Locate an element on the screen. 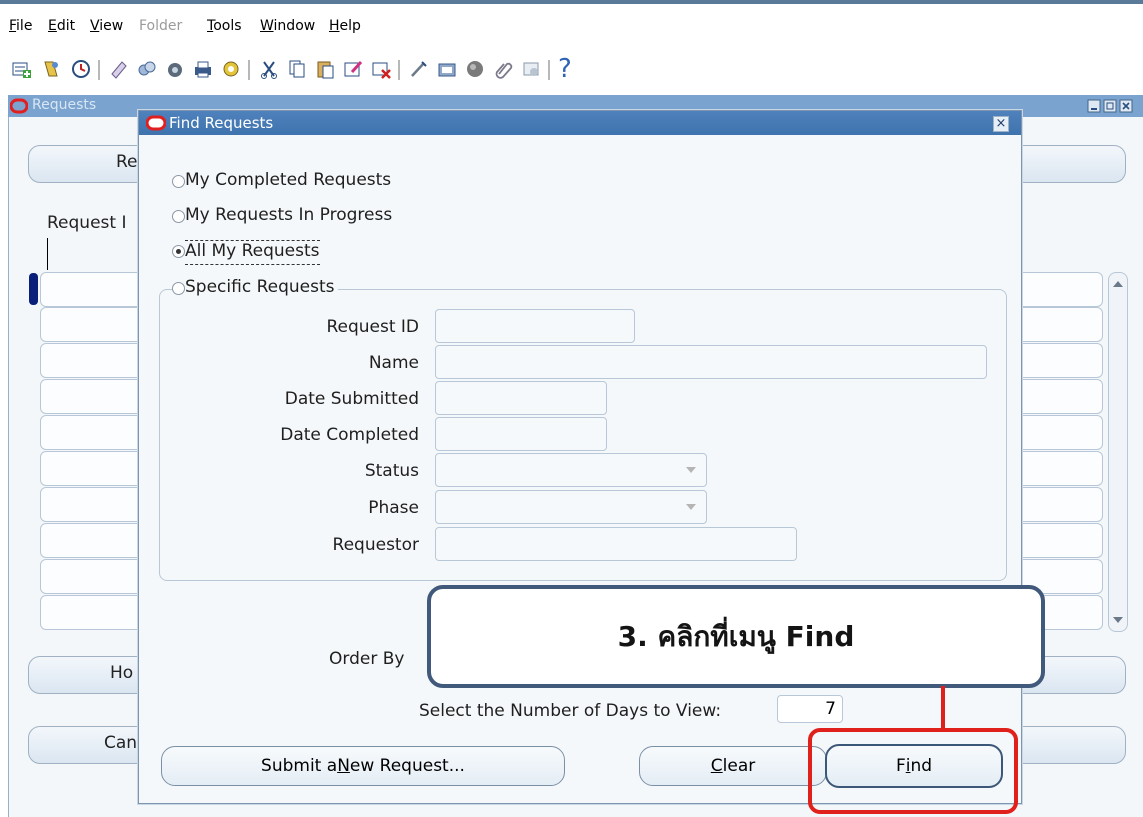  requestor-label: Requestor is located at coordinates (375, 545).